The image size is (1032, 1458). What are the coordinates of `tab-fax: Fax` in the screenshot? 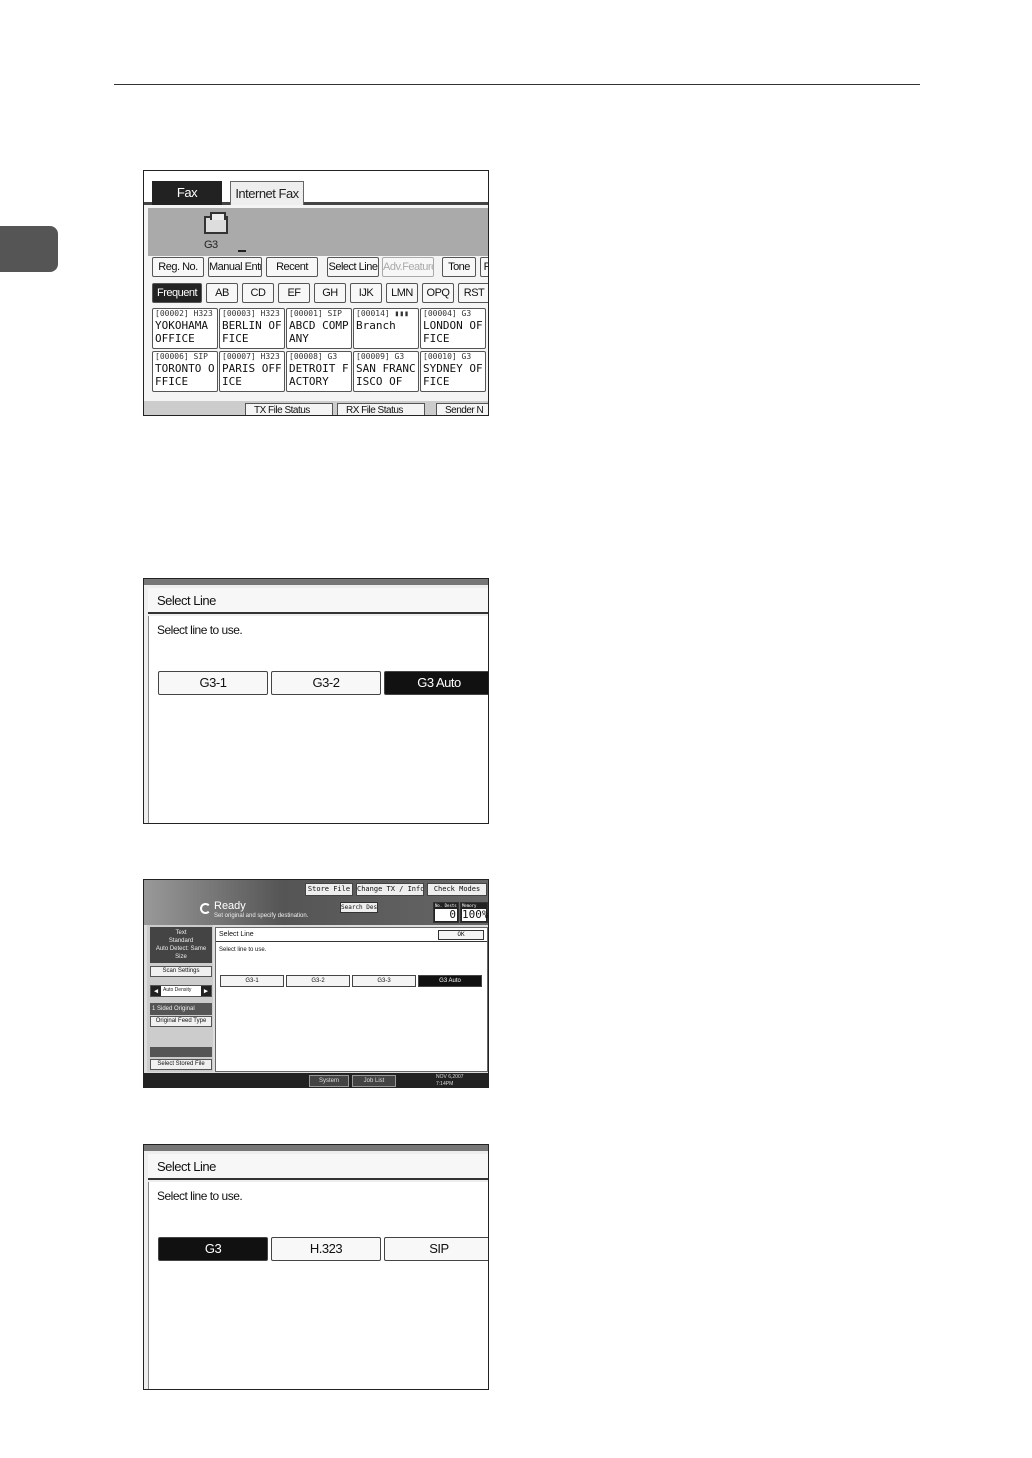 It's located at (187, 193).